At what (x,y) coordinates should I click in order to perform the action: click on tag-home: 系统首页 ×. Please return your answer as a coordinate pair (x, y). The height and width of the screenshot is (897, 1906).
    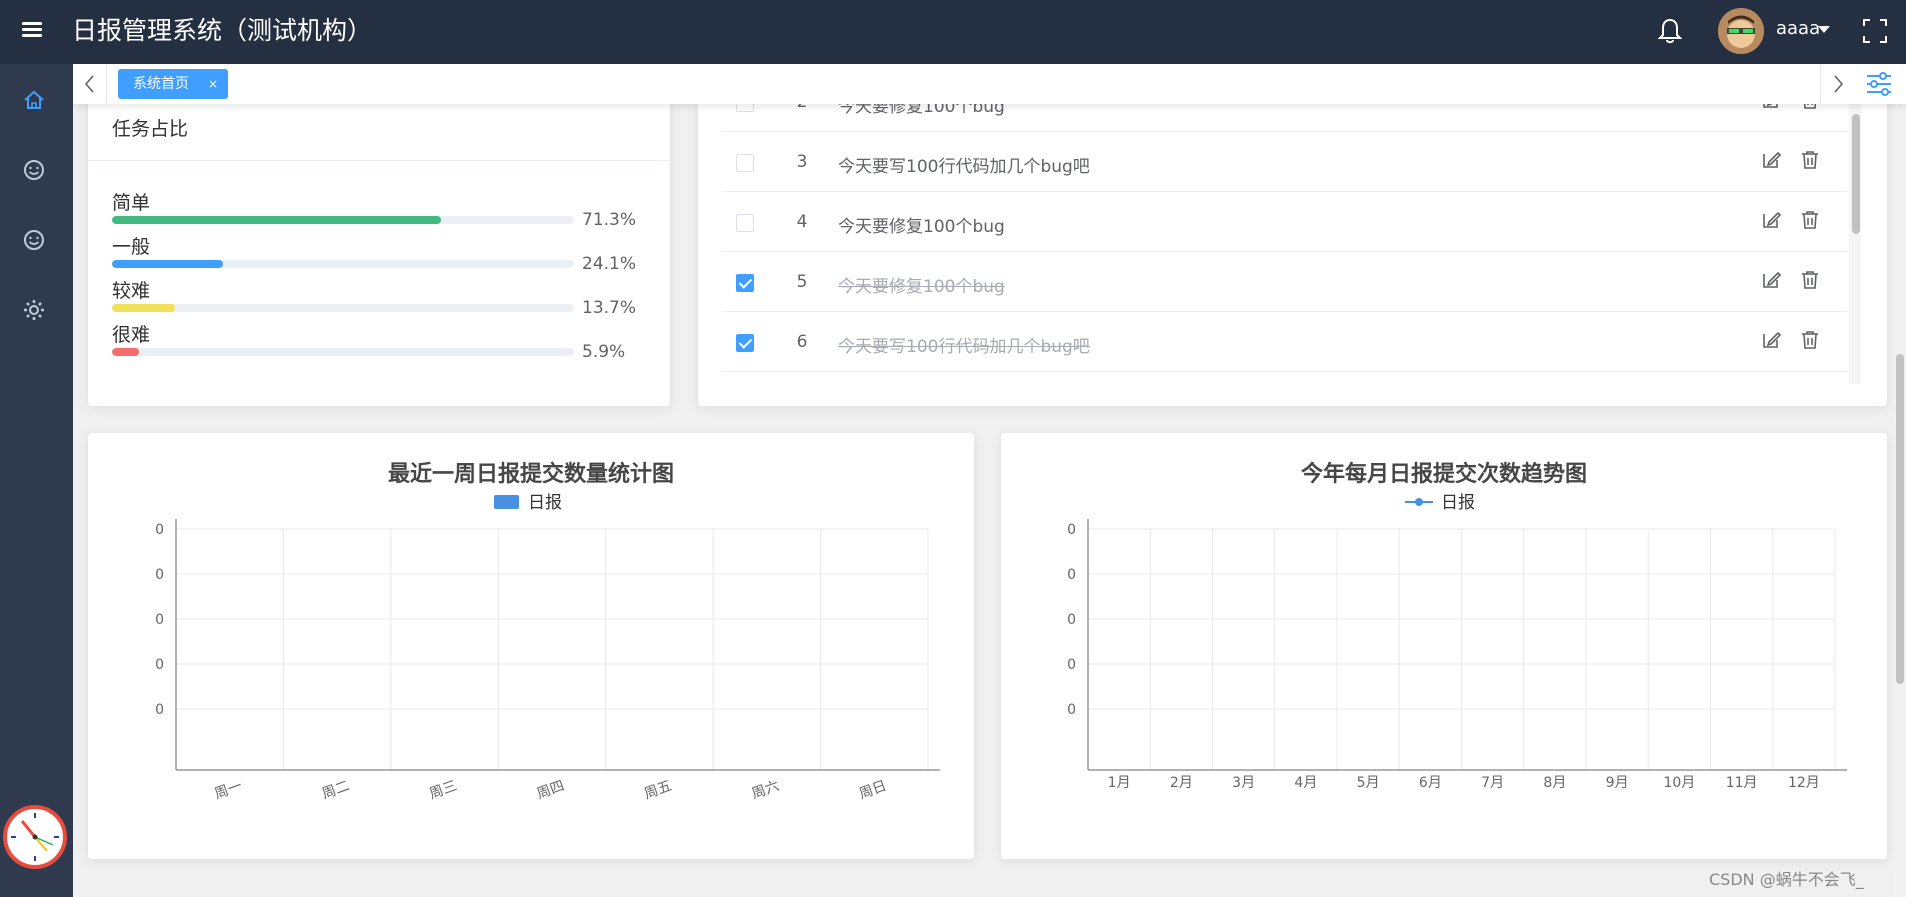
    Looking at the image, I should click on (173, 84).